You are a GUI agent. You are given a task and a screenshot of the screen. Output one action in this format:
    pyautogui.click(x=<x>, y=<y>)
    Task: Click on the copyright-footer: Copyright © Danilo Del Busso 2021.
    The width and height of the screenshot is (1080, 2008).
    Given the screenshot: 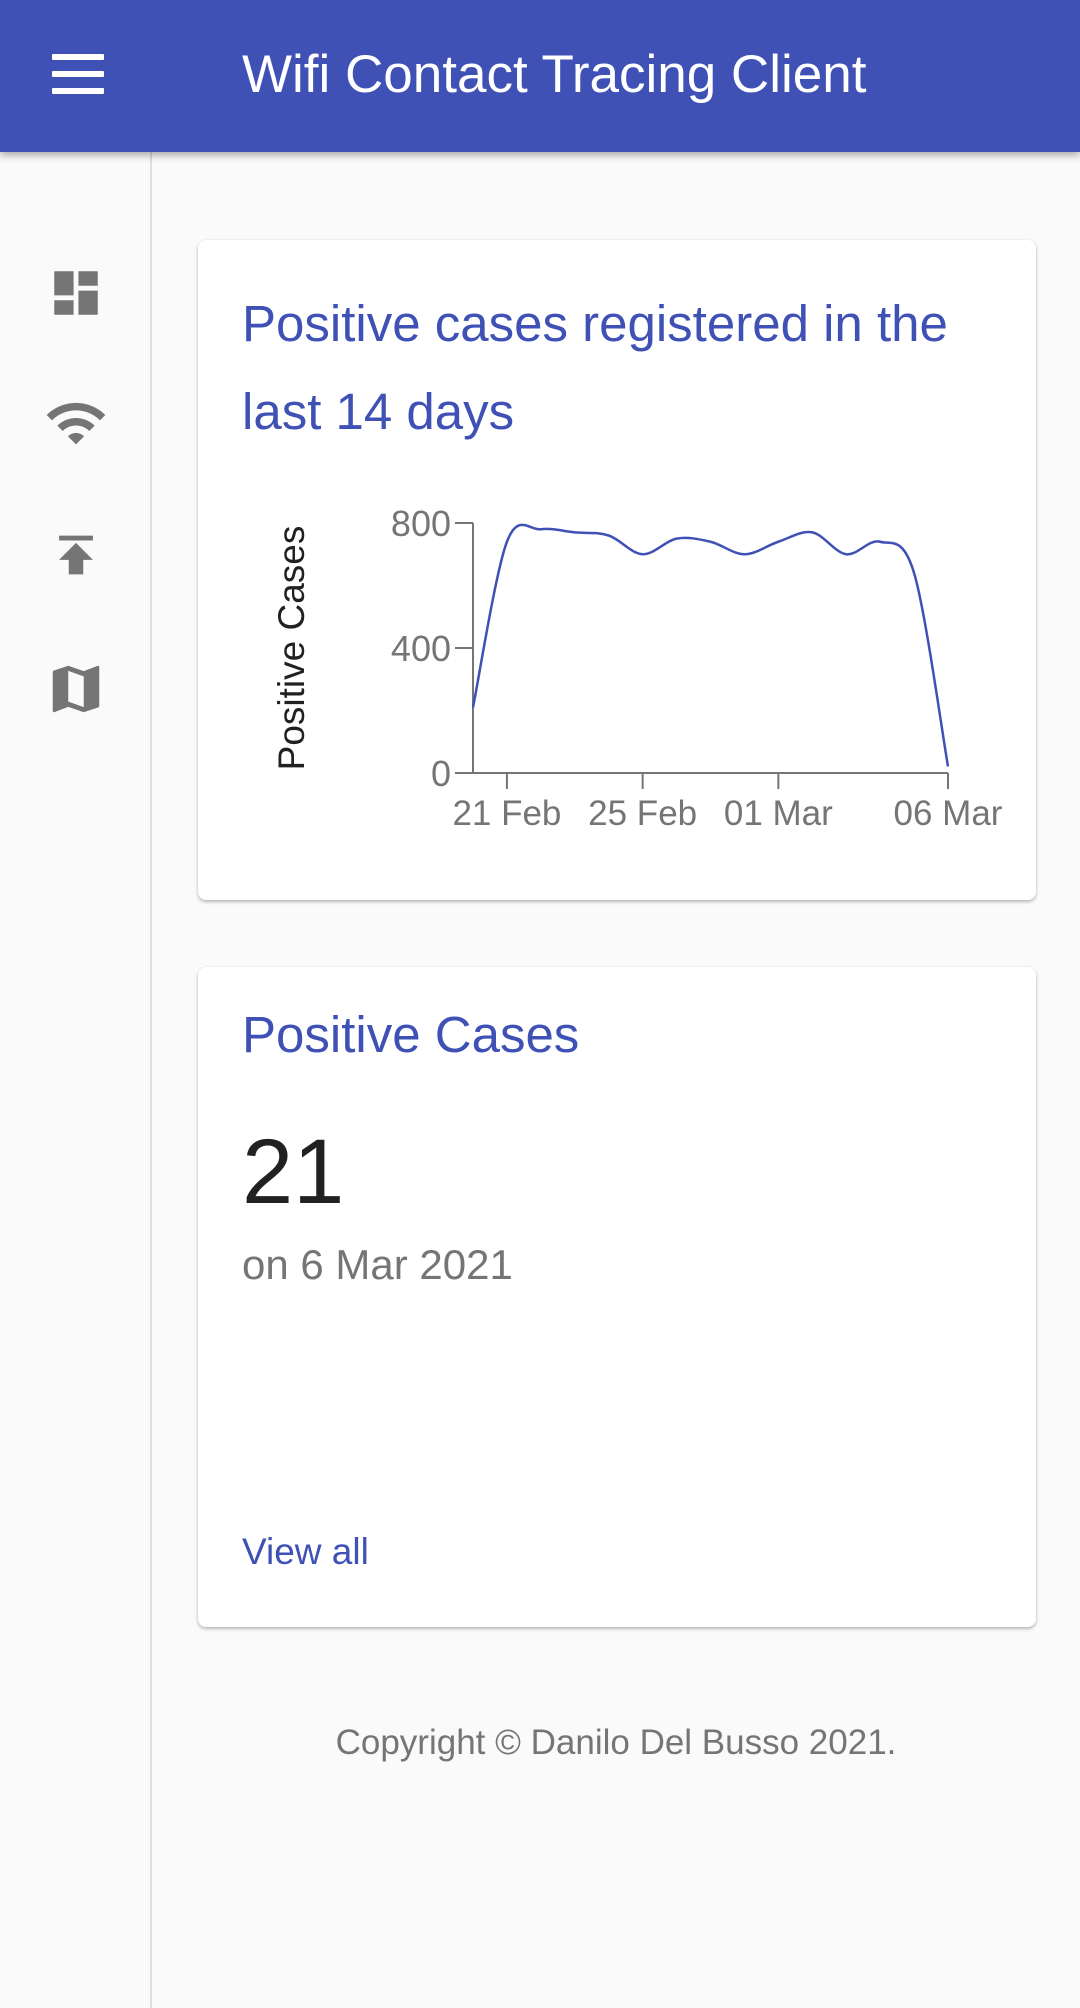 What is the action you would take?
    pyautogui.click(x=616, y=1742)
    